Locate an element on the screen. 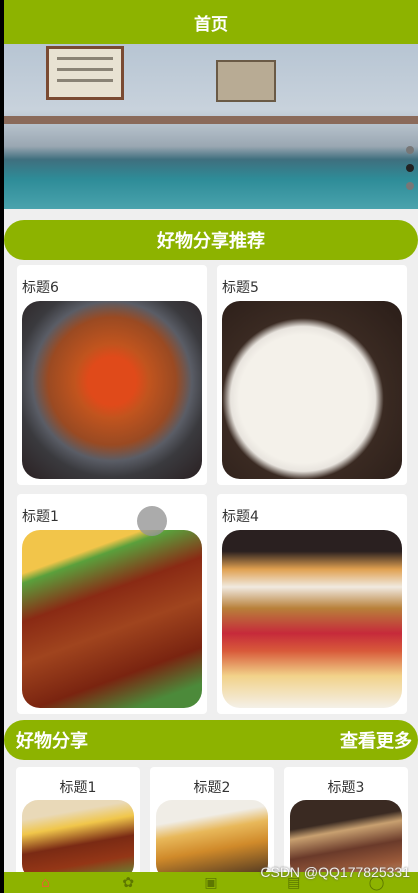 This screenshot has height=893, width=418. product-card: 标题4 is located at coordinates (312, 604).